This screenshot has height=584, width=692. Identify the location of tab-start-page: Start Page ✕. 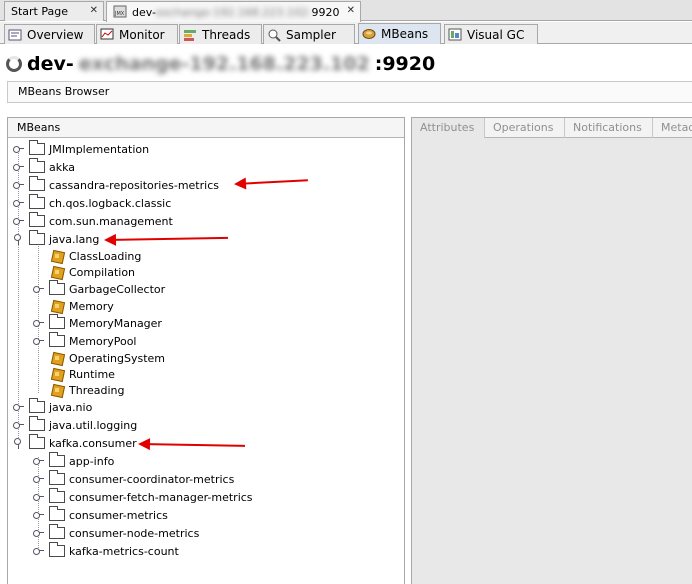
(54, 11).